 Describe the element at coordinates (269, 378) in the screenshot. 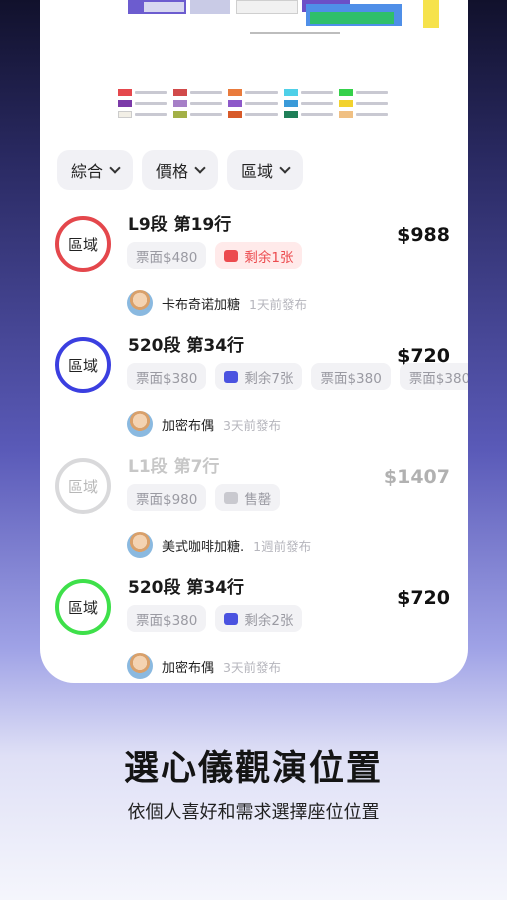

I see `tag-text: 剩余7张` at that location.